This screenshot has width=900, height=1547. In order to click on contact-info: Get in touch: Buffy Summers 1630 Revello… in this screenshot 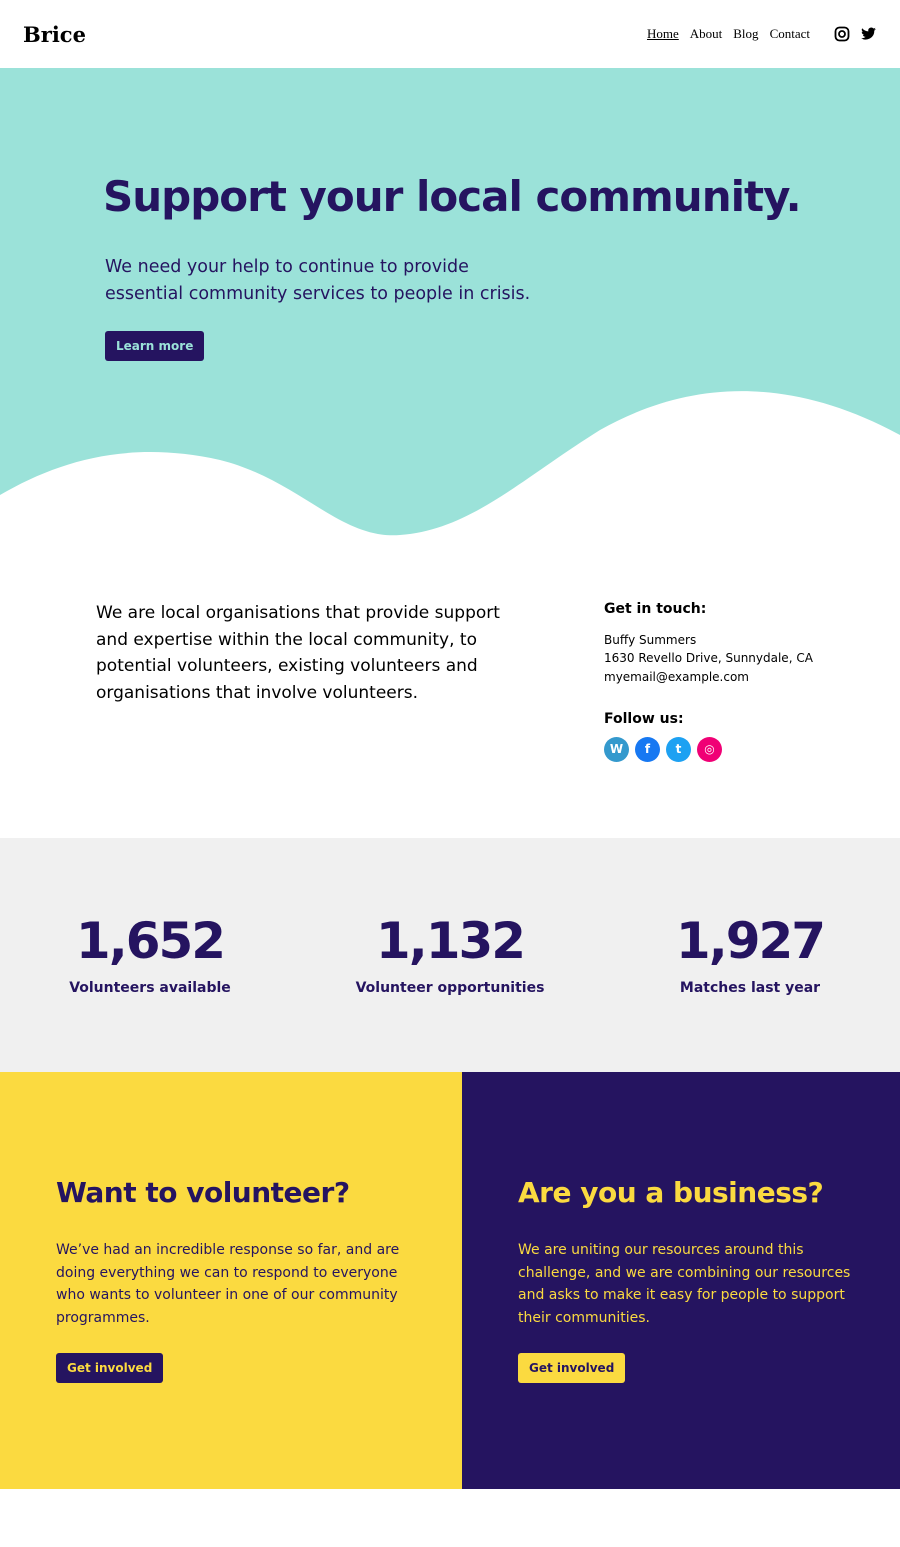, I will do `click(708, 719)`.